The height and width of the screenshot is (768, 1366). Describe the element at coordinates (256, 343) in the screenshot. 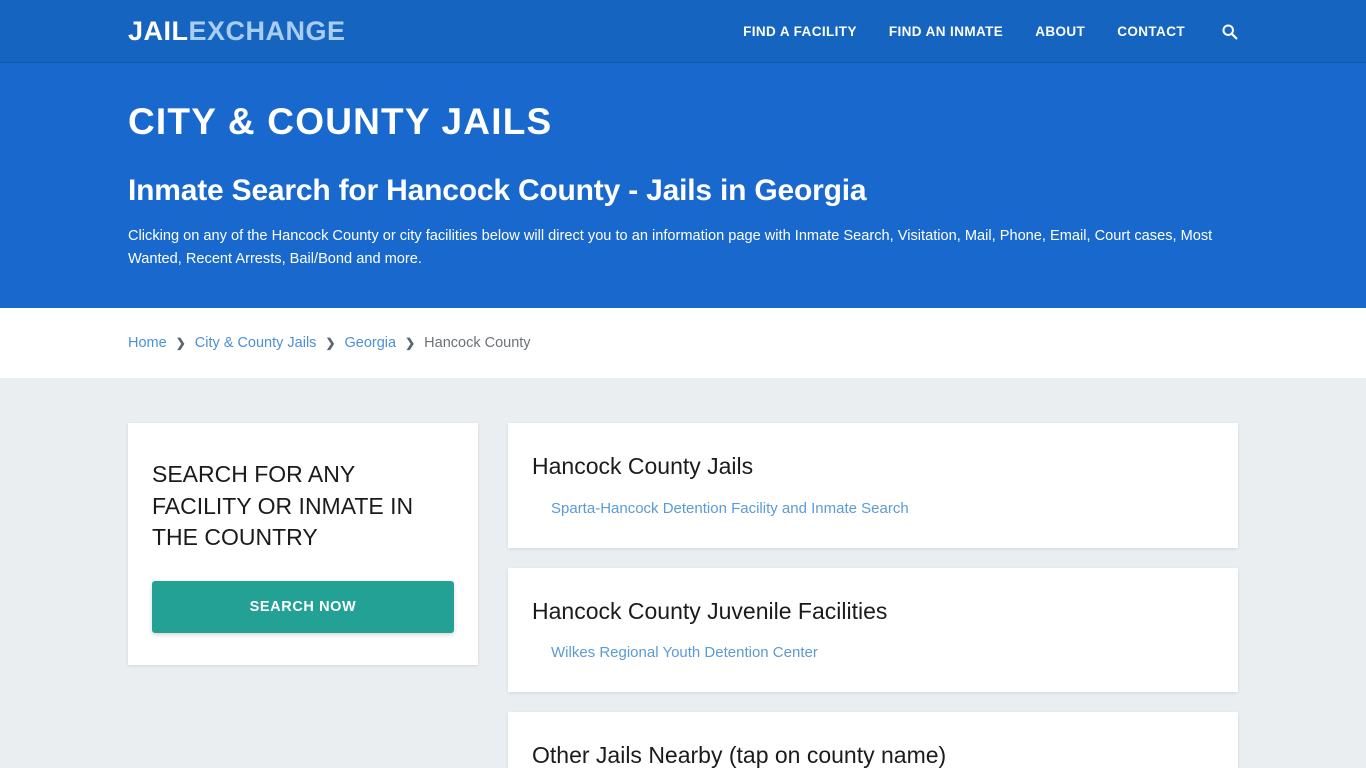

I see `breadcrumb-item-city-county-jails: City & County Jails` at that location.